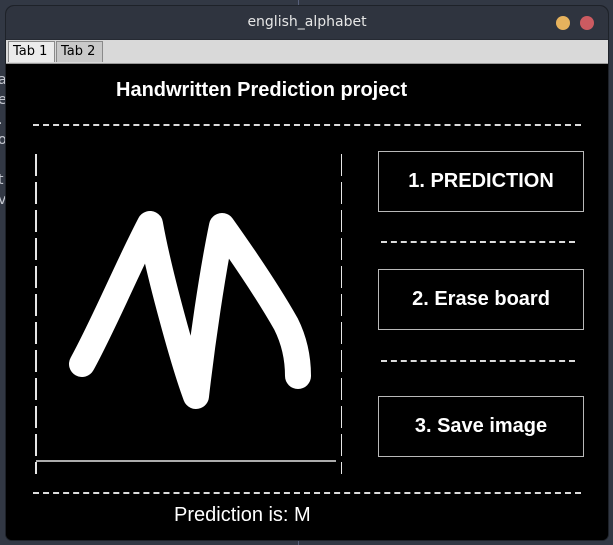  Describe the element at coordinates (307, 52) in the screenshot. I see `tab-bar: Tab 1 Tab 2` at that location.